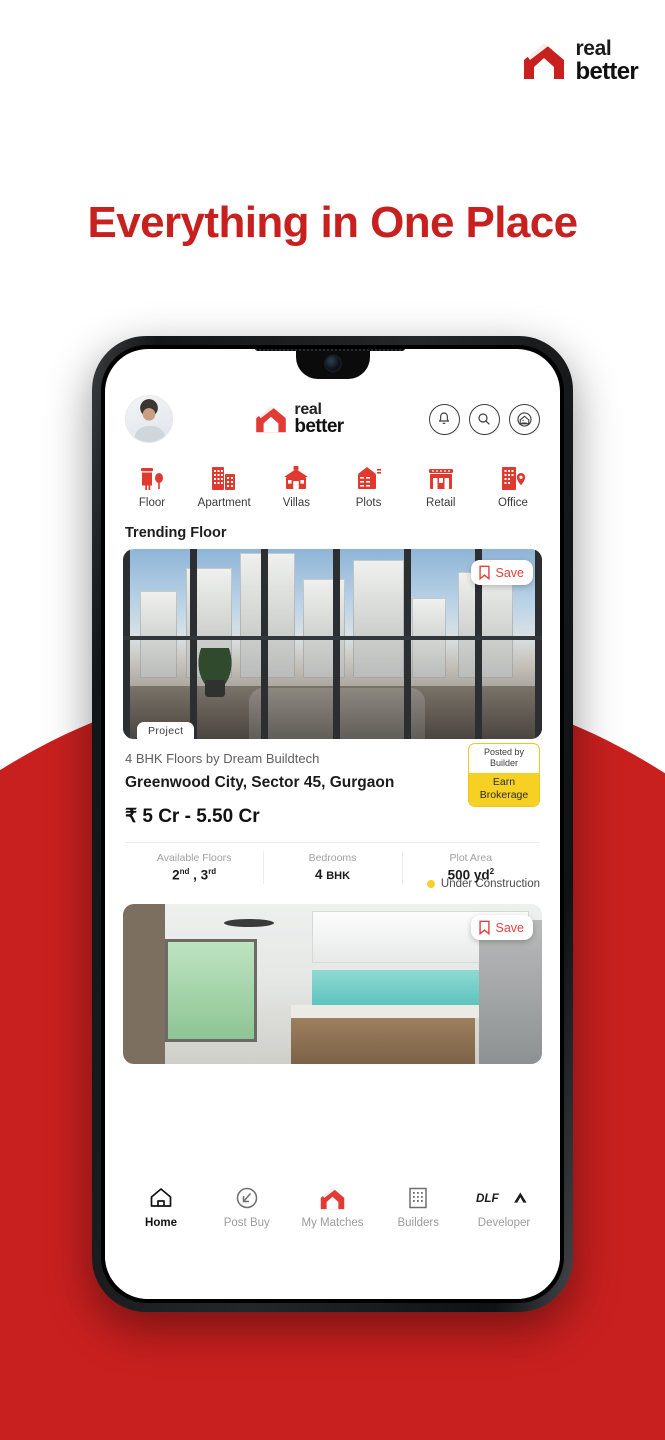 The height and width of the screenshot is (1440, 665). Describe the element at coordinates (144, 984) in the screenshot. I see `wall-graphic` at that location.